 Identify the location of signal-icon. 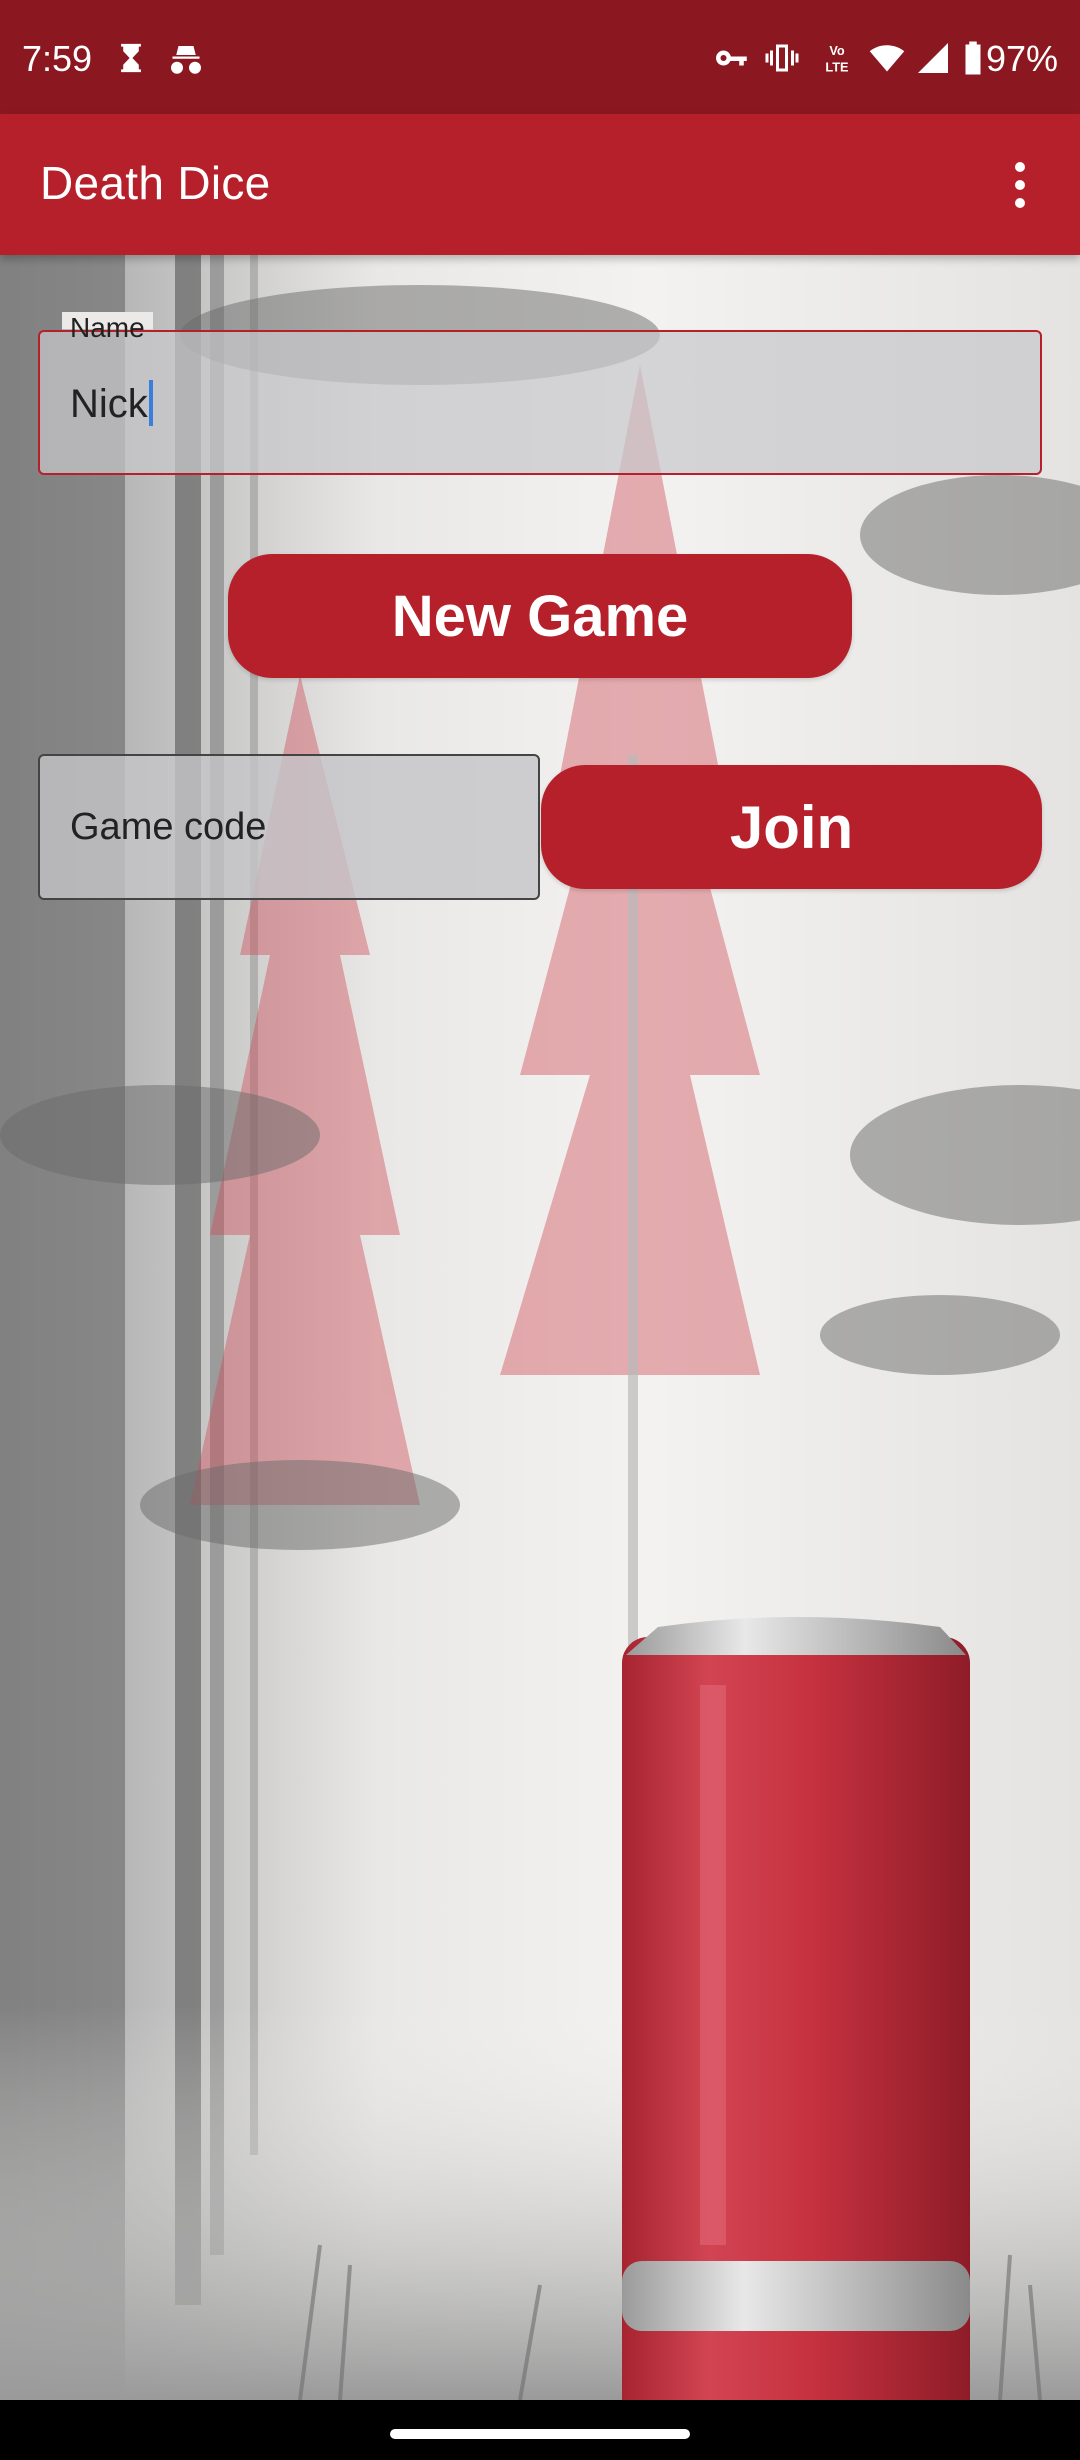
(933, 58).